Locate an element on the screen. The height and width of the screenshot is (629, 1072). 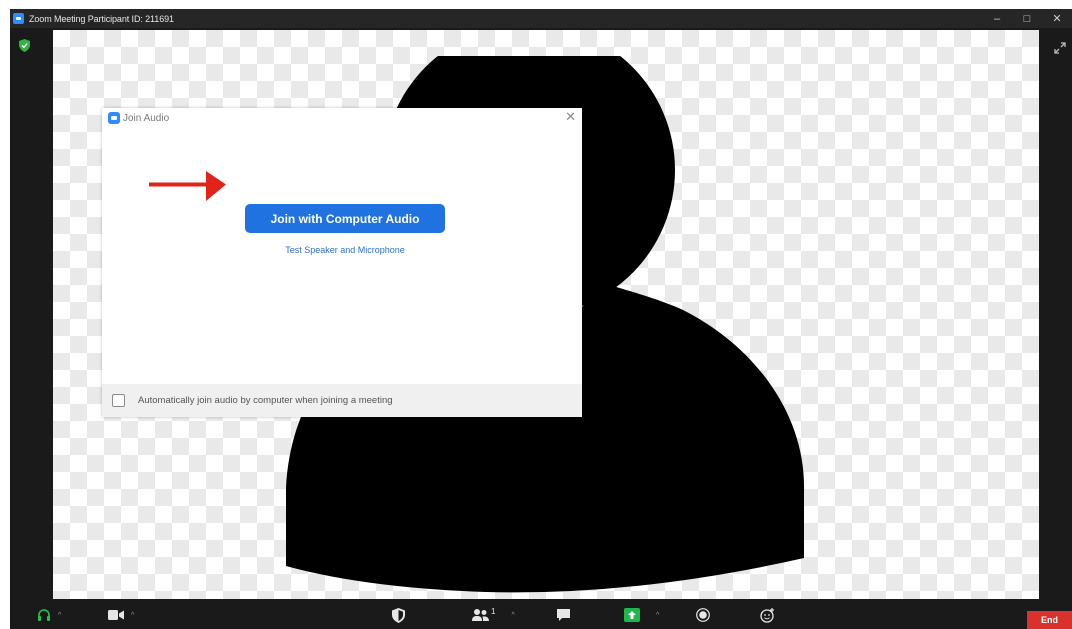
meeting-toolbar: ^ ^ 1 ^ ^ End is located at coordinates (541, 615).